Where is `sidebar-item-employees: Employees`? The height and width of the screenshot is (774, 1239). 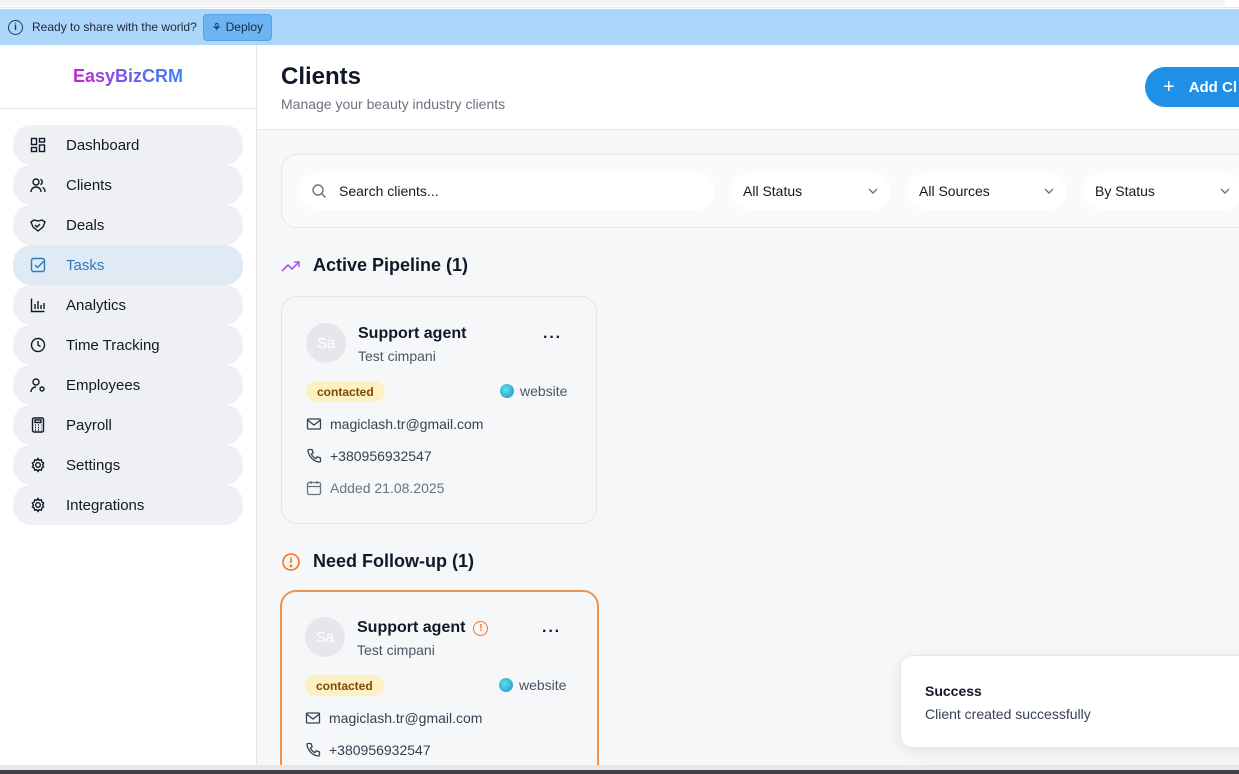
sidebar-item-employees: Employees is located at coordinates (128, 385).